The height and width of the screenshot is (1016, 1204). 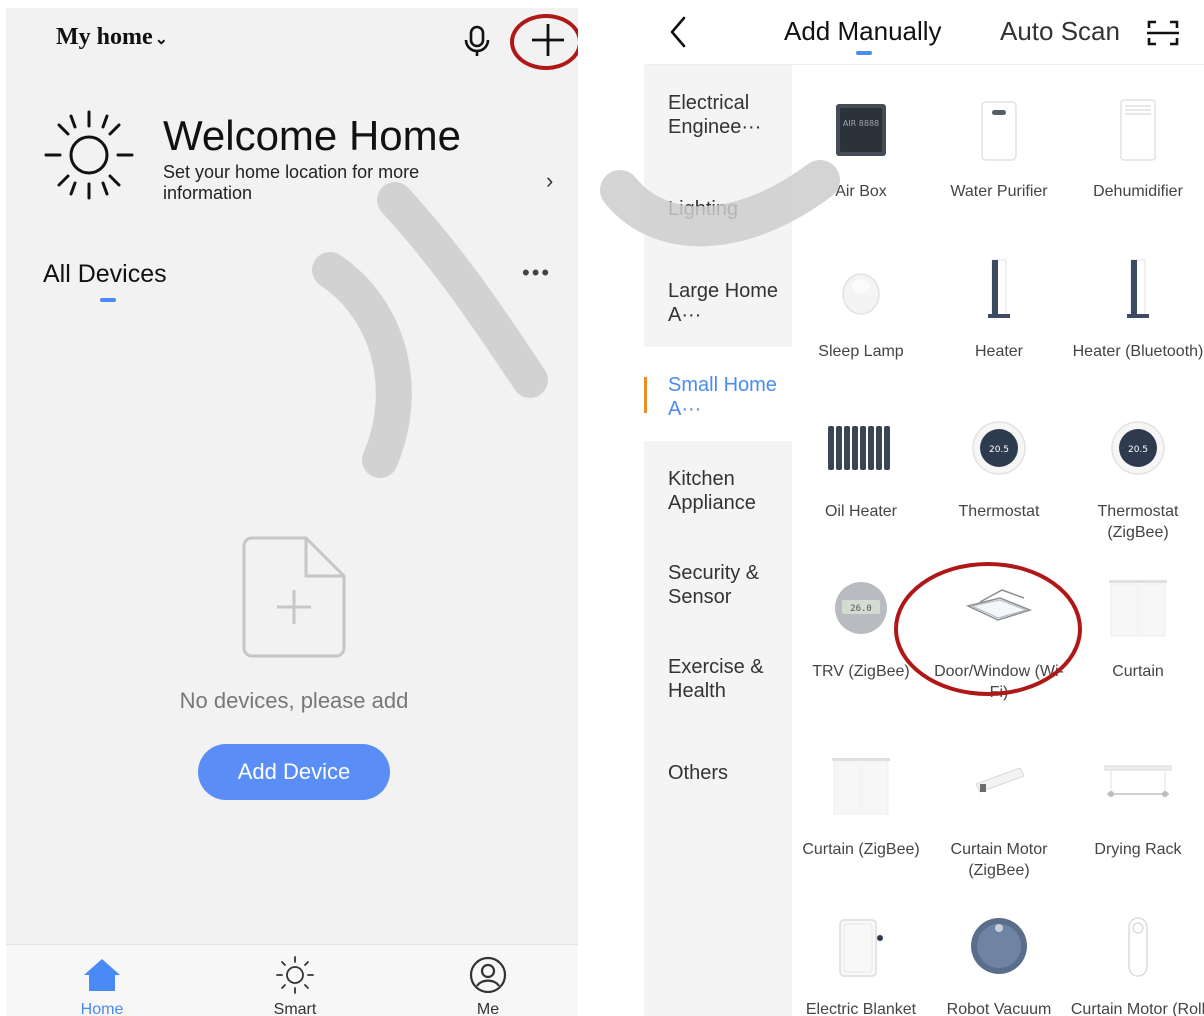 I want to click on device-heater: Heater, so click(x=999, y=309).